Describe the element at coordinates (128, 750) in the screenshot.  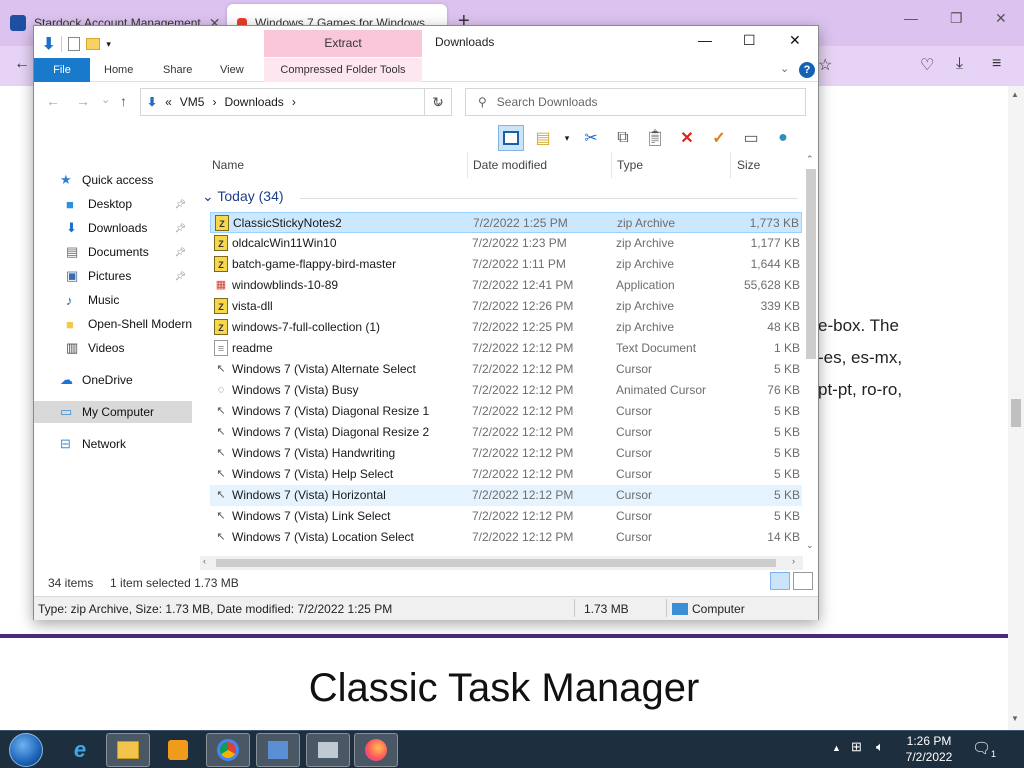
I see `taskbar-explorer-icon` at that location.